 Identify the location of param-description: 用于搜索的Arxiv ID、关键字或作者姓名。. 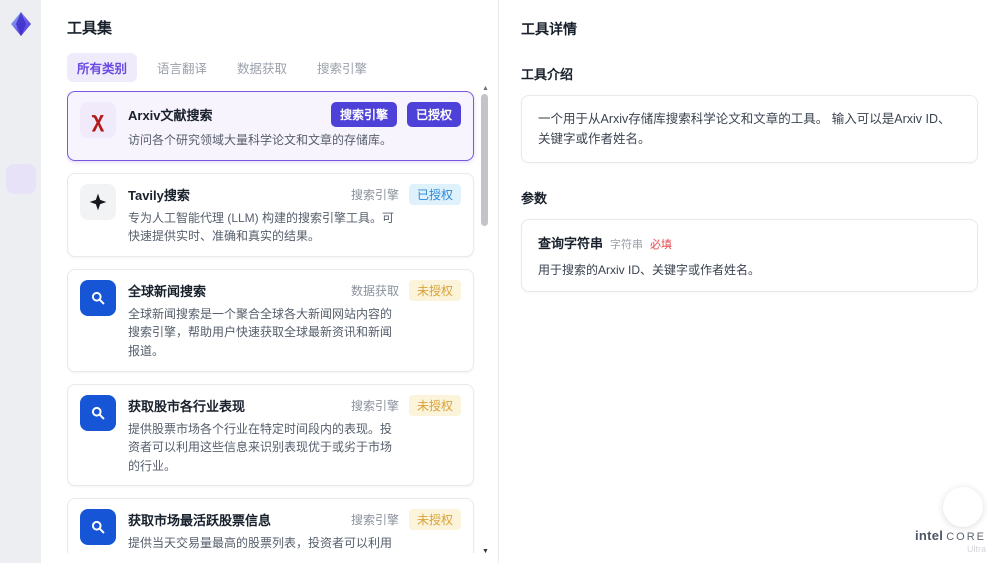
(649, 270).